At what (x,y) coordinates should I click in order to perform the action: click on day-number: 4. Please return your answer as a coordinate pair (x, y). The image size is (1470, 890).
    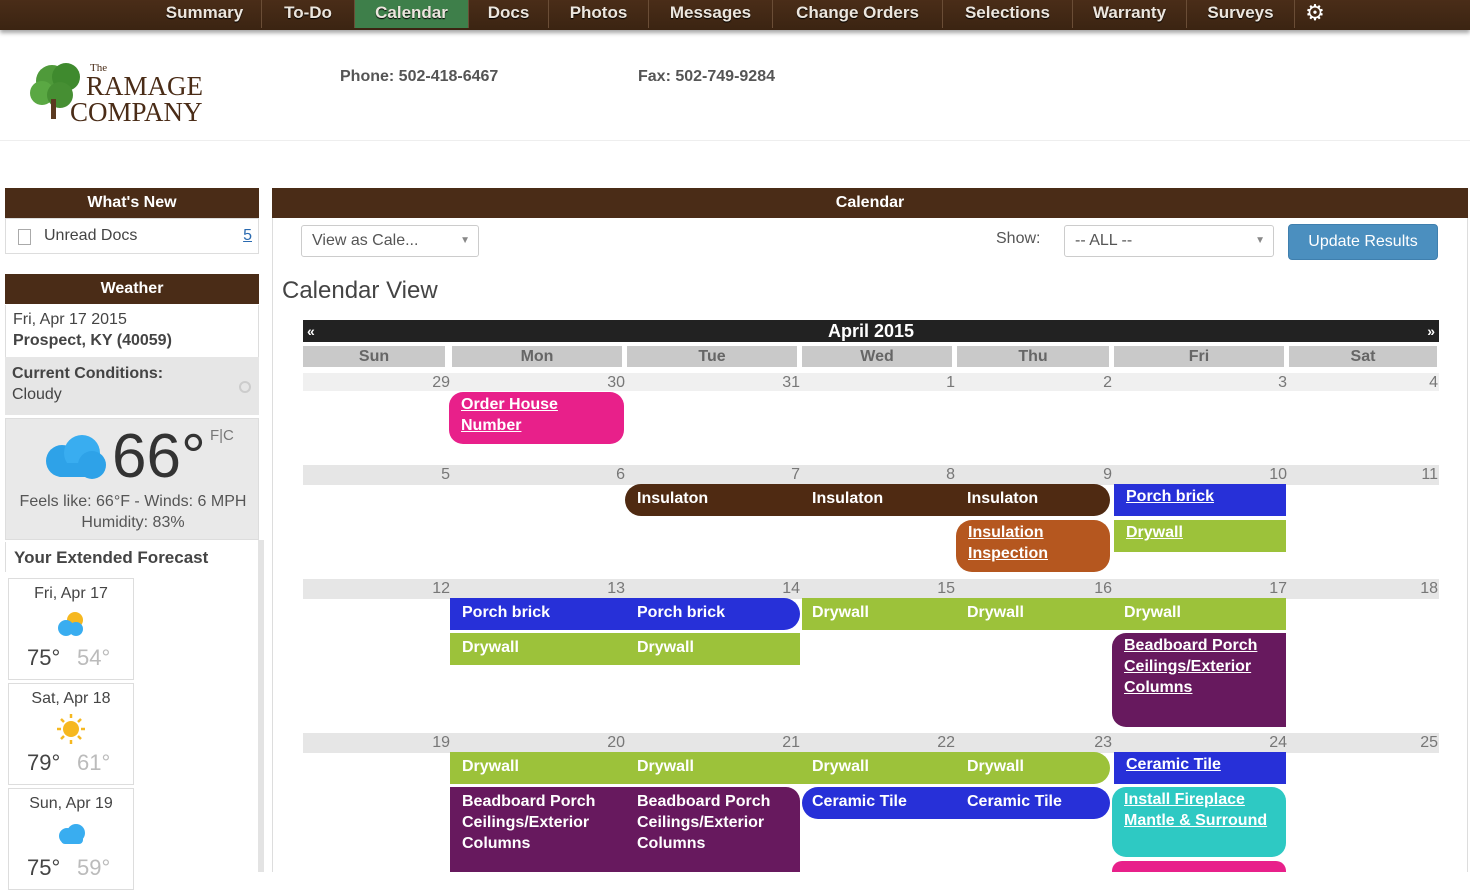
    Looking at the image, I should click on (1418, 383).